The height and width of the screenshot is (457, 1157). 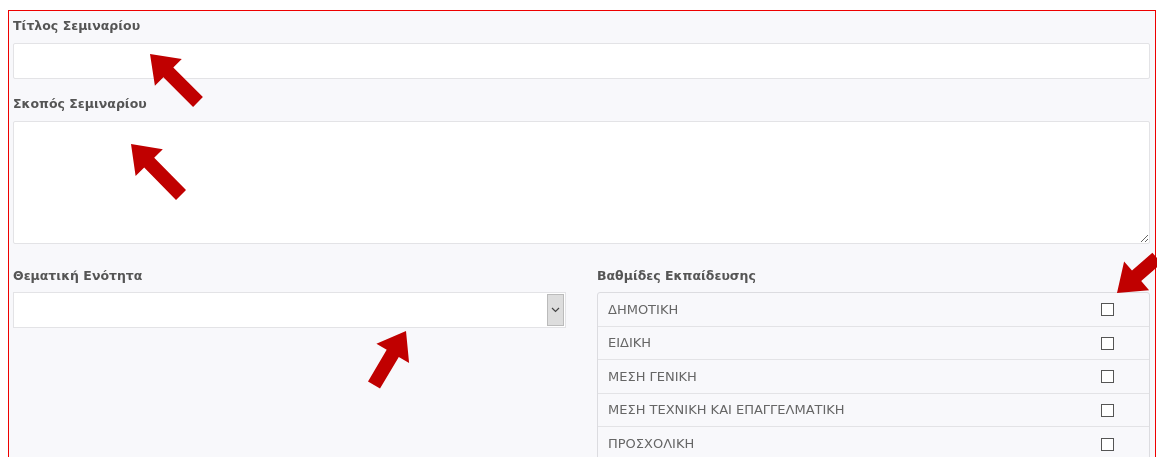 I want to click on field-label: Σκοπός Σεμιναρίου, so click(x=80, y=103).